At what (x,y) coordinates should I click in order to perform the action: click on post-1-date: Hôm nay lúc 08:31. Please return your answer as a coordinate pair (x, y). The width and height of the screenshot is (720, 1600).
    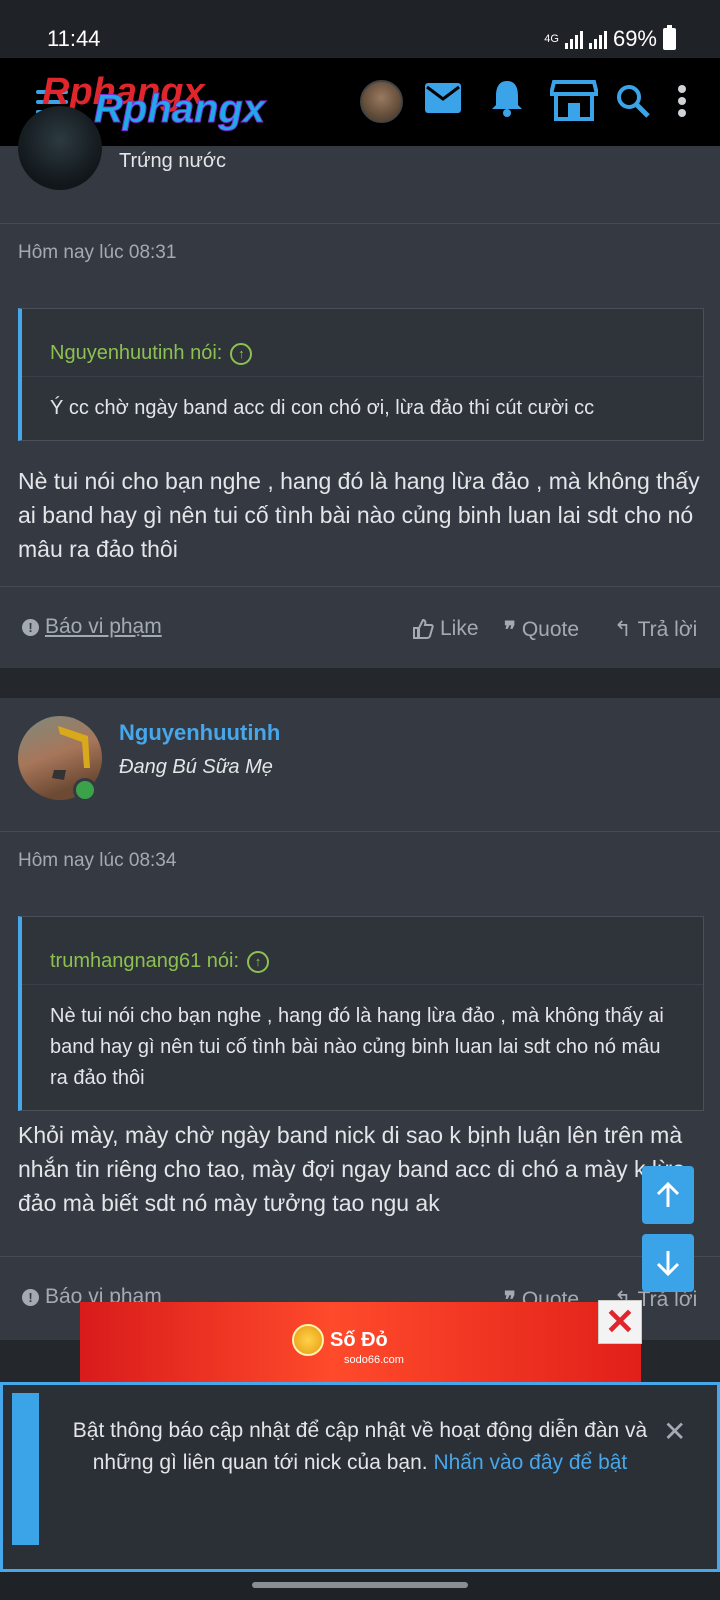
    Looking at the image, I should click on (97, 253).